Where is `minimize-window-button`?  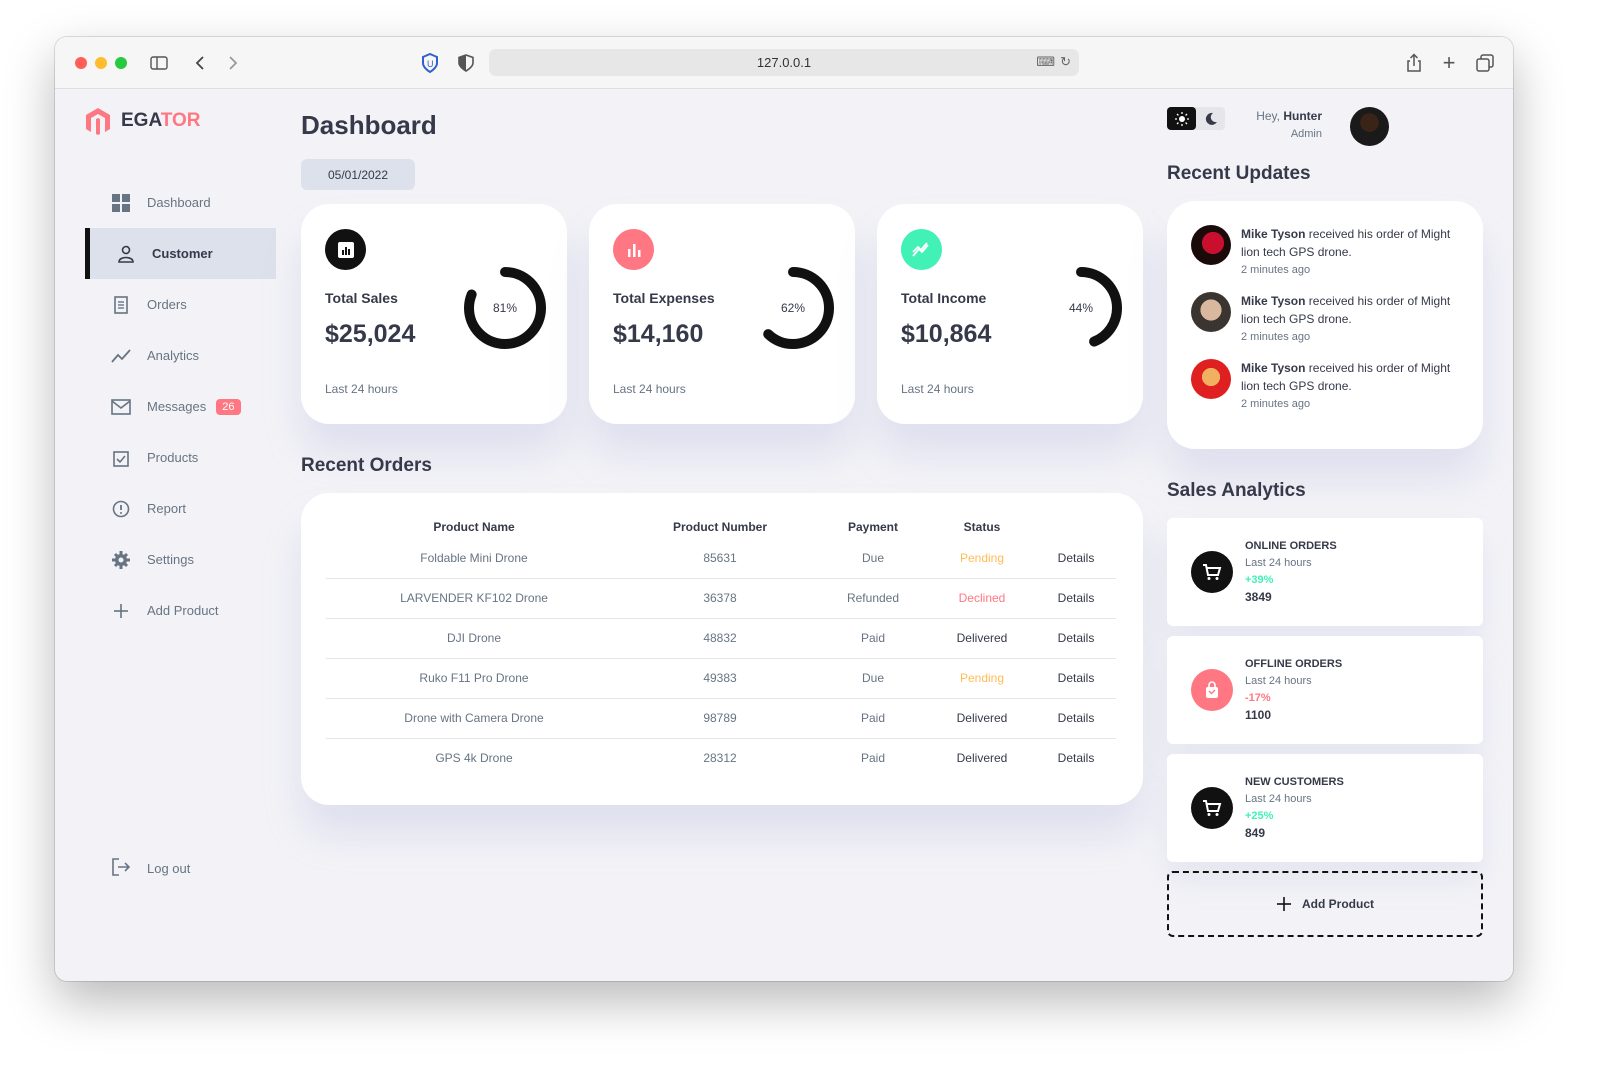
minimize-window-button is located at coordinates (101, 63).